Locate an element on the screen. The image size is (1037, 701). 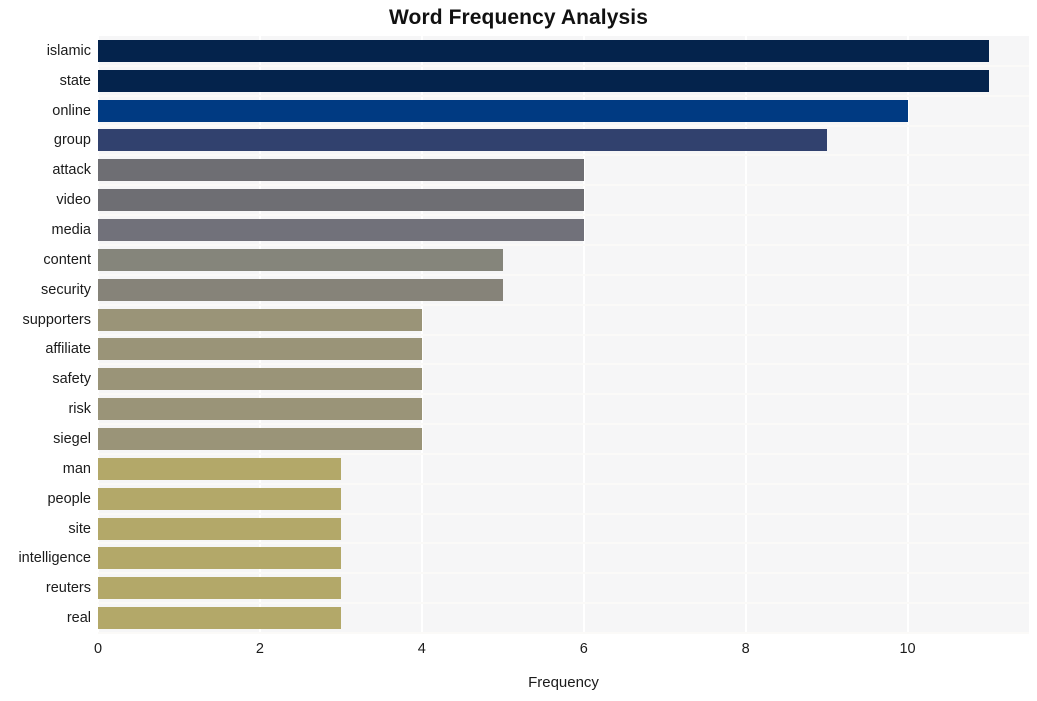
y-tick-label-siegel: siegel is located at coordinates (72, 438).